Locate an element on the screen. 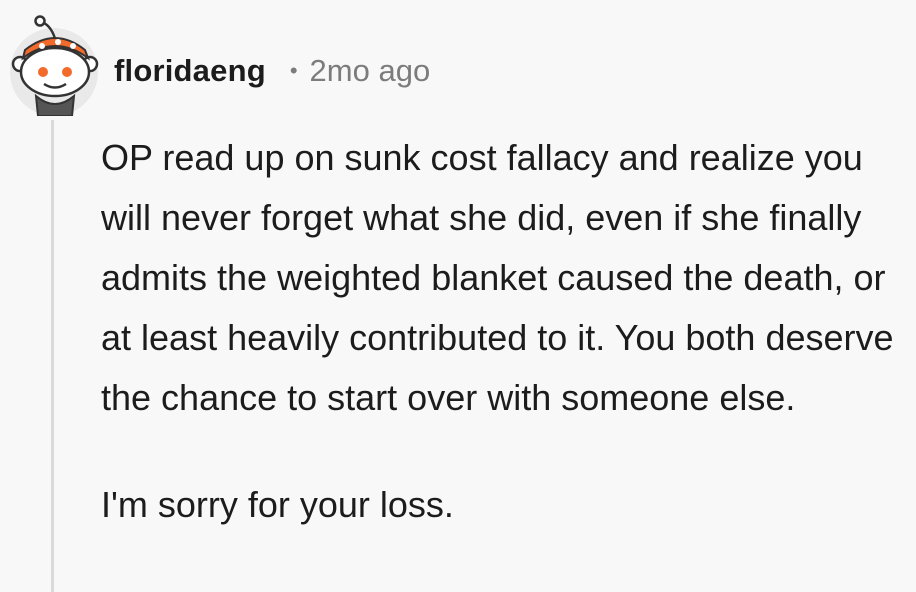 This screenshot has height=592, width=916. comment-timestamp: 2mo ago is located at coordinates (370, 71).